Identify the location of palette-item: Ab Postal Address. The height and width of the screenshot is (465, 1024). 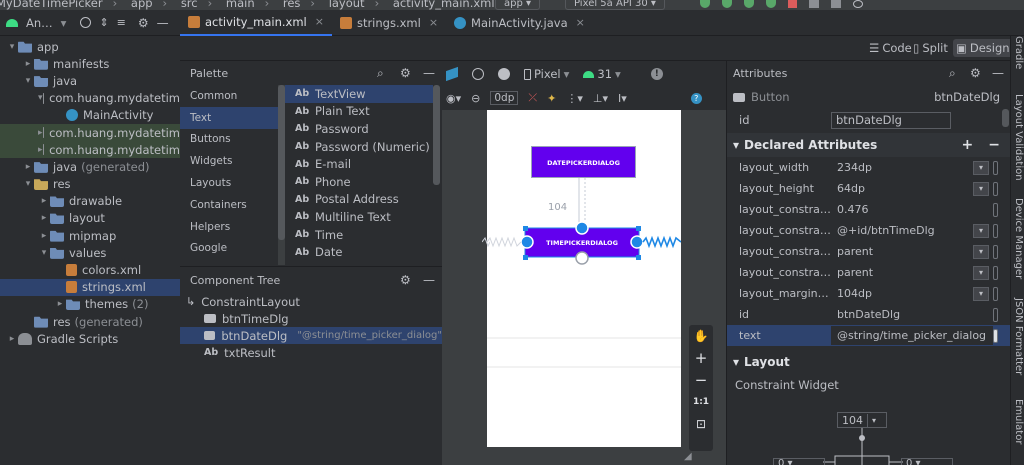
(359, 200).